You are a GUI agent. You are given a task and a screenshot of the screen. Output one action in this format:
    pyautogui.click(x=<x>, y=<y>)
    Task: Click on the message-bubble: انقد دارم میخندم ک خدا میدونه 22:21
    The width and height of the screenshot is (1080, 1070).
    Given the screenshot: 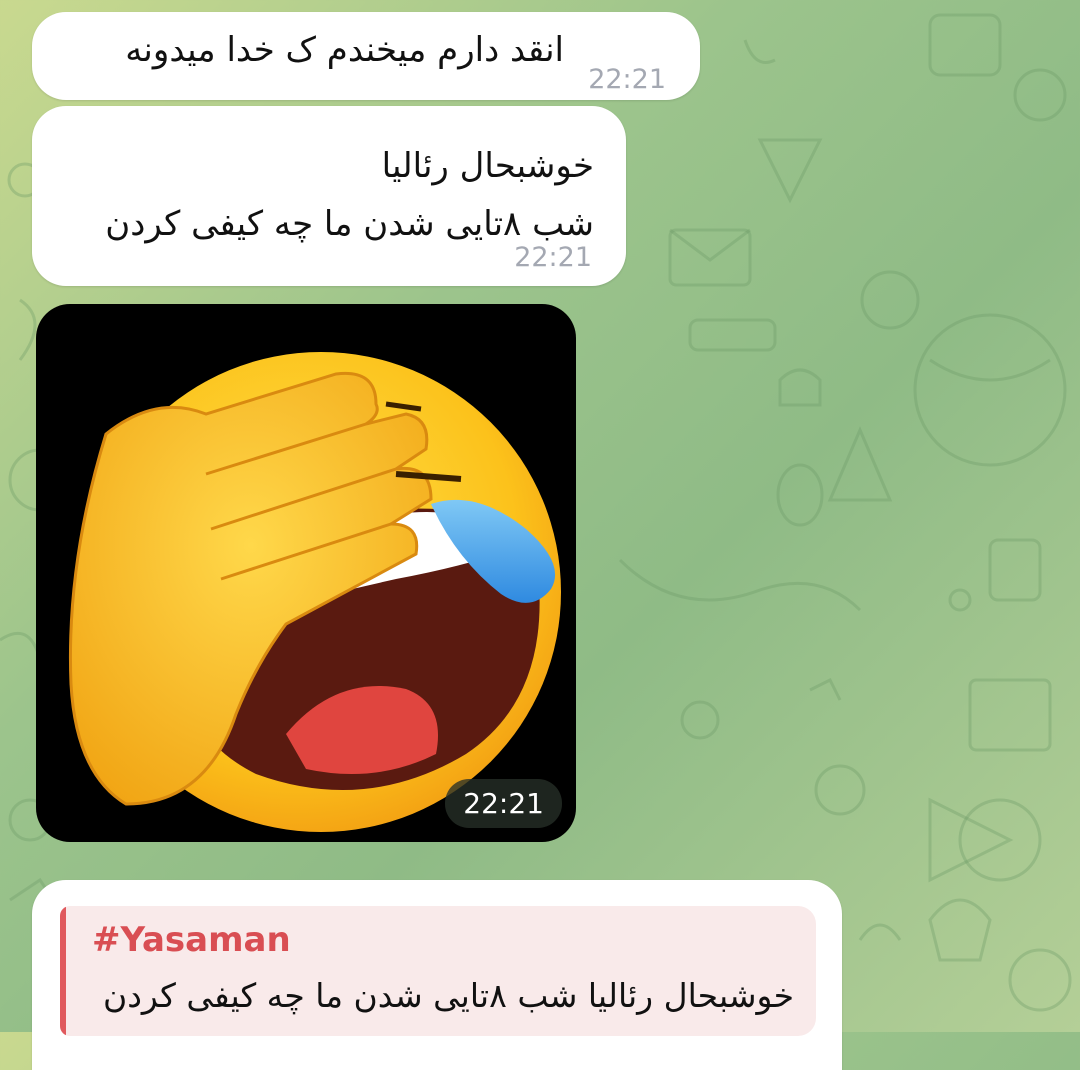 What is the action you would take?
    pyautogui.click(x=366, y=56)
    